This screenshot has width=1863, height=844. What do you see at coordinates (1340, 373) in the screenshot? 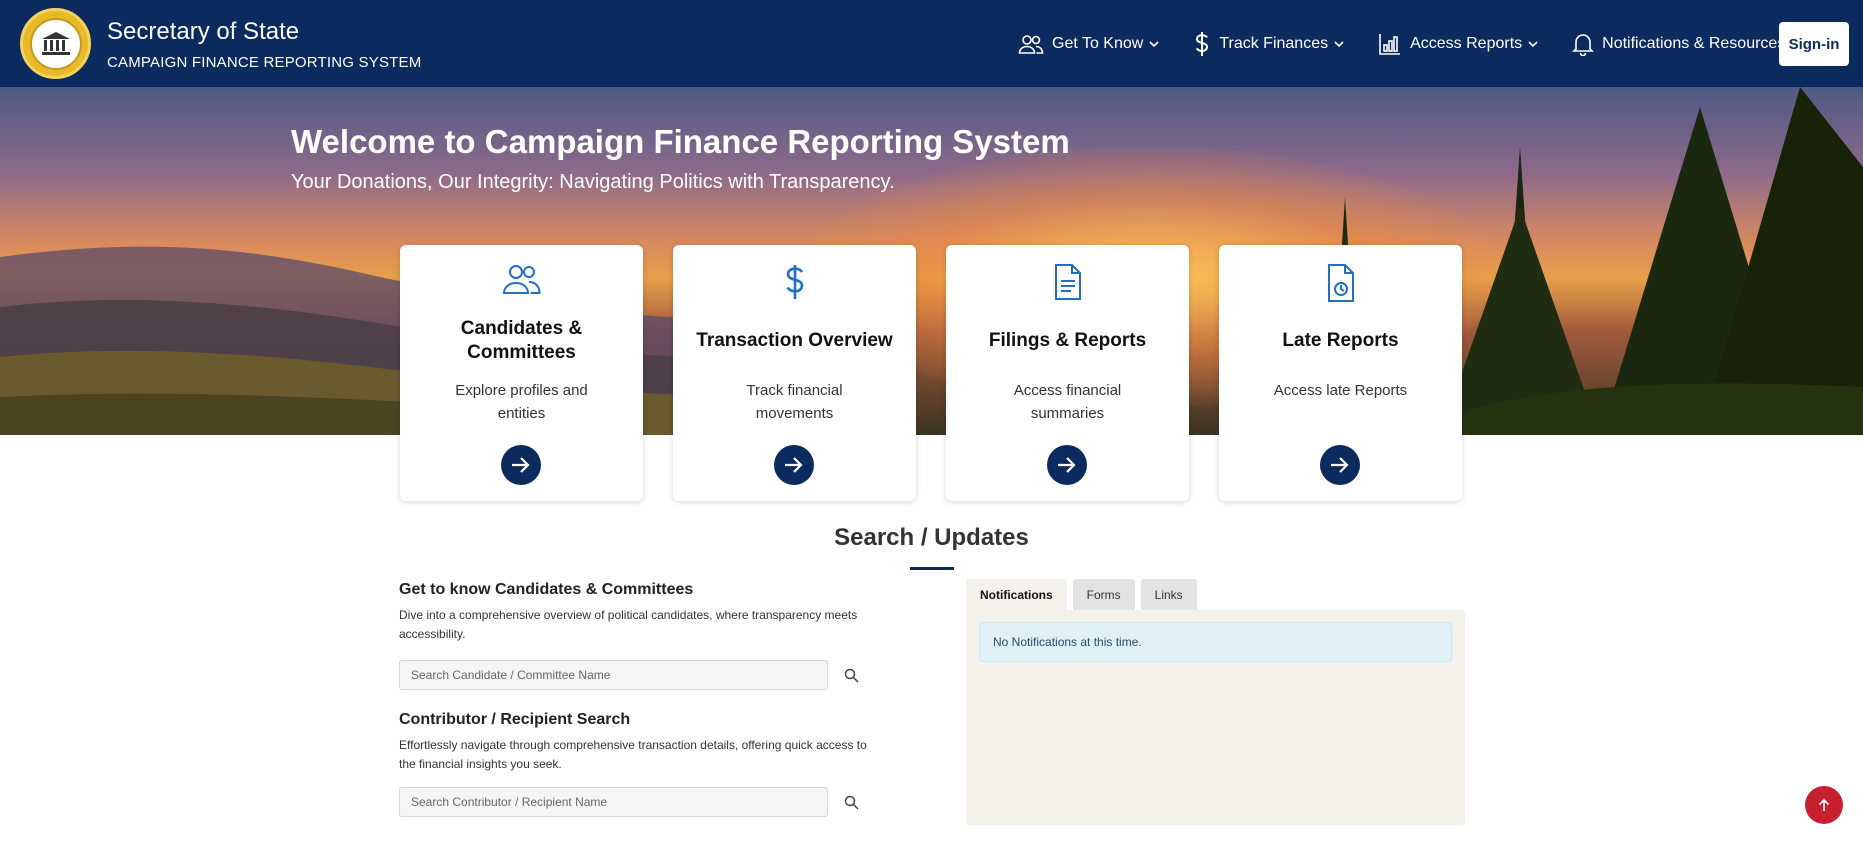
I see `card-late-reports: Late Reports Access late Reports` at bounding box center [1340, 373].